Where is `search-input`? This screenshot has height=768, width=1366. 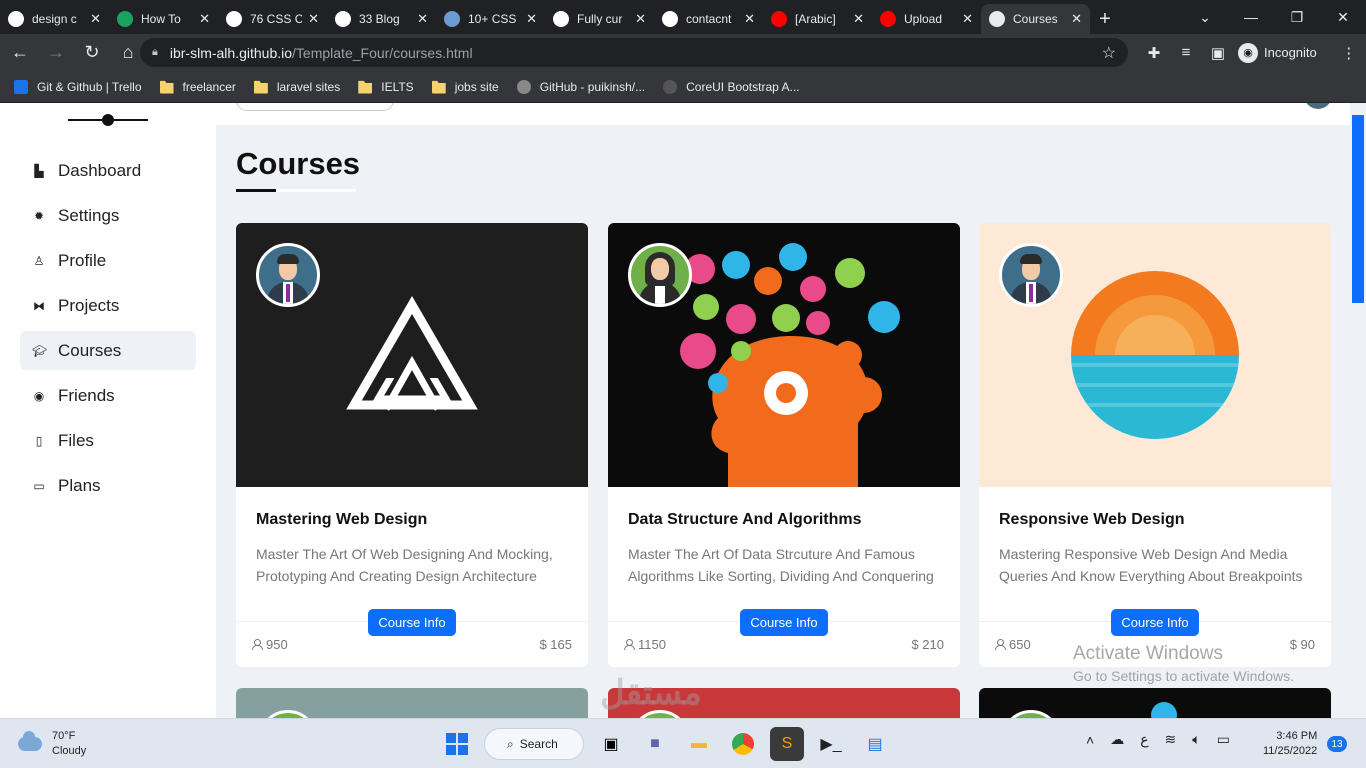
search-input is located at coordinates (315, 107).